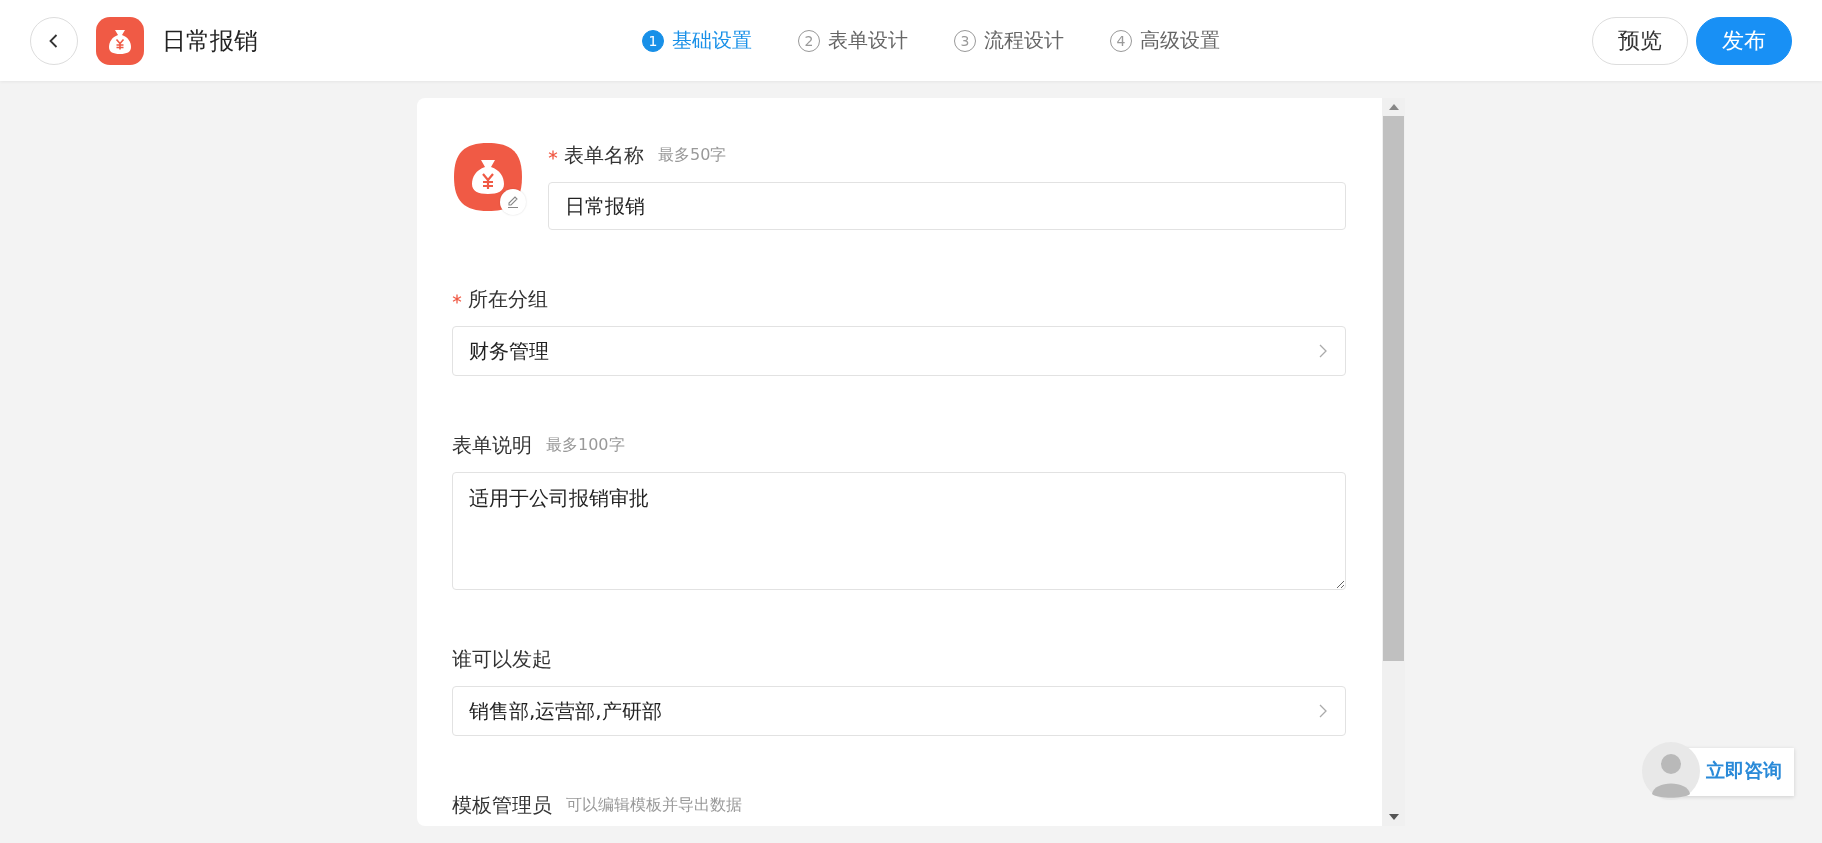 The width and height of the screenshot is (1822, 843). Describe the element at coordinates (502, 805) in the screenshot. I see `field-label: 模板管理员` at that location.